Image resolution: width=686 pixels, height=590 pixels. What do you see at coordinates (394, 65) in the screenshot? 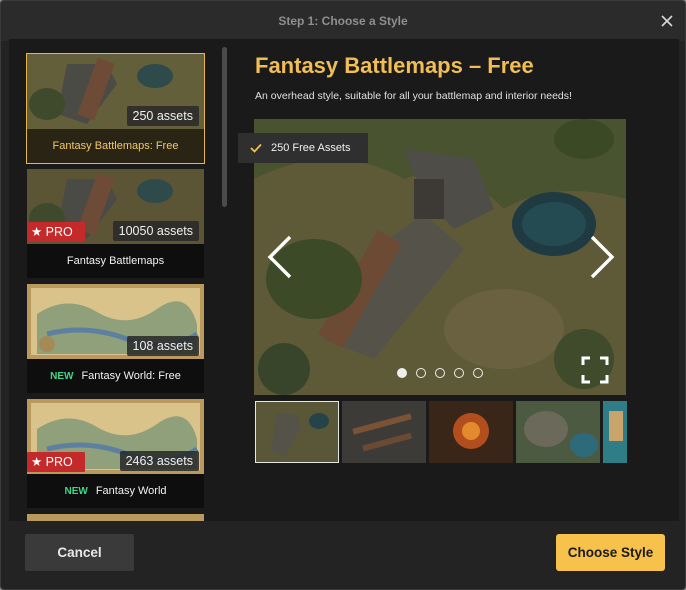
I see `style-heading: Fantasy Battlemaps – Free` at bounding box center [394, 65].